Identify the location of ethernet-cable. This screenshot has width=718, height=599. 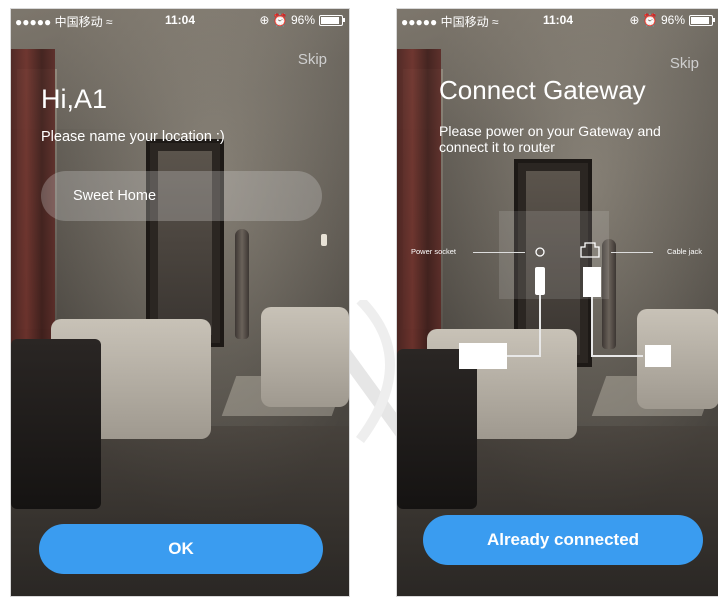
(592, 327).